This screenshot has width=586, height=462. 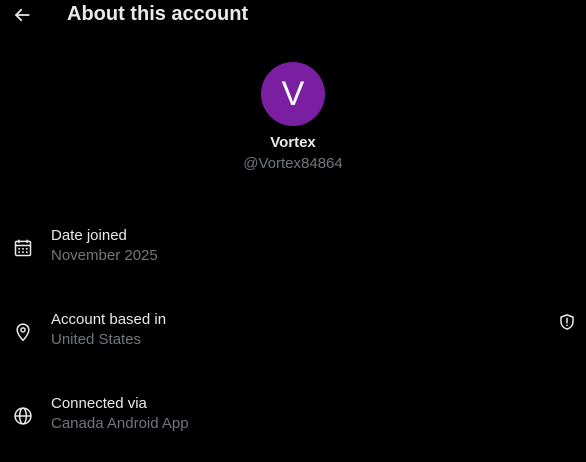 I want to click on username-handle: @Vortex84864, so click(x=293, y=163).